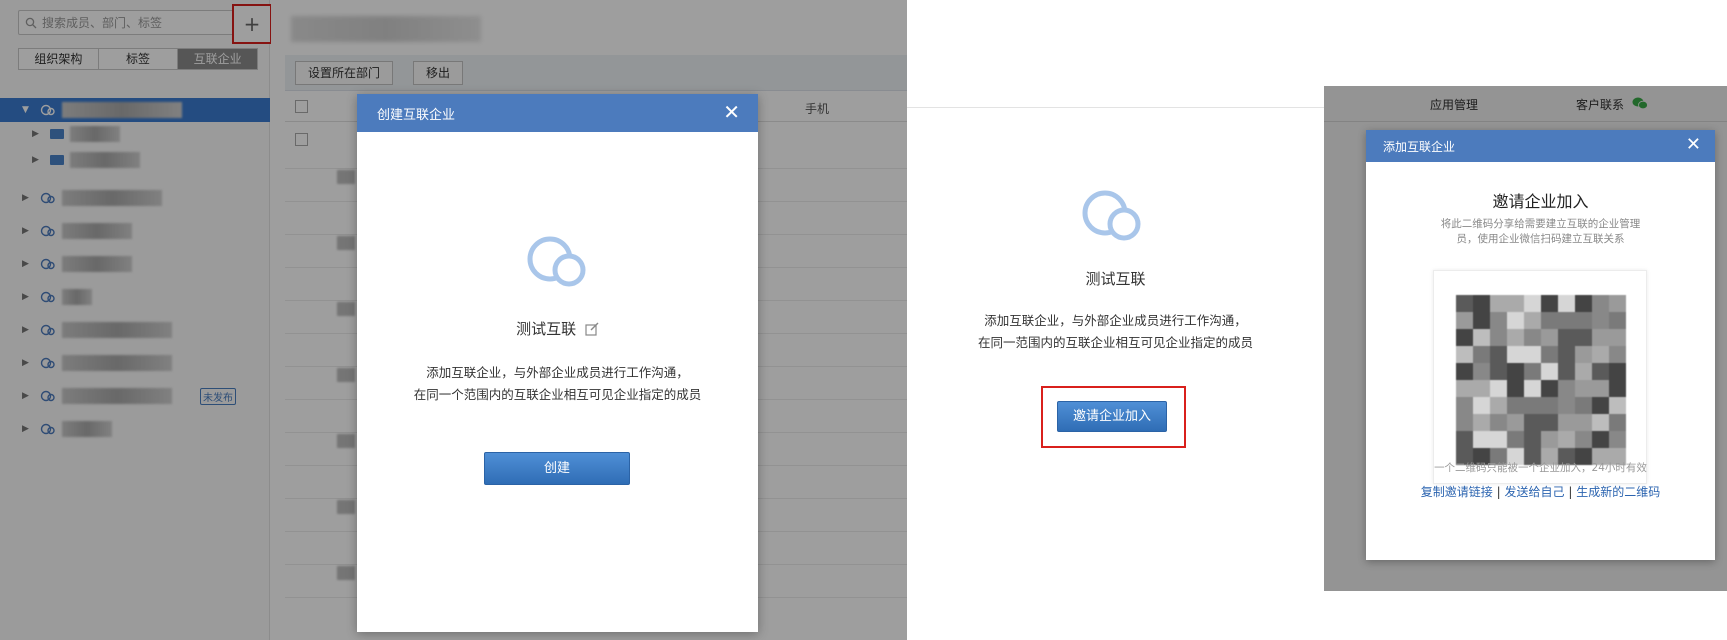 This screenshot has height=640, width=1727. Describe the element at coordinates (592, 329) in the screenshot. I see `edit-icon` at that location.